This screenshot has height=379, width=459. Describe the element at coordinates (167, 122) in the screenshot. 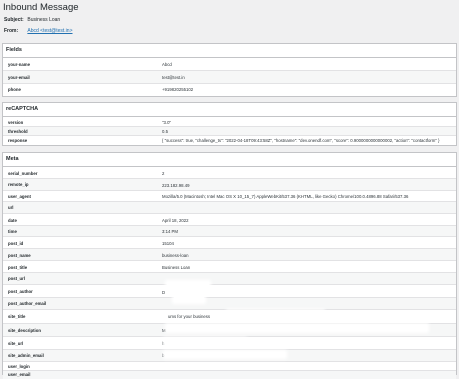

I see `recaptcha-value: "3.0"` at that location.